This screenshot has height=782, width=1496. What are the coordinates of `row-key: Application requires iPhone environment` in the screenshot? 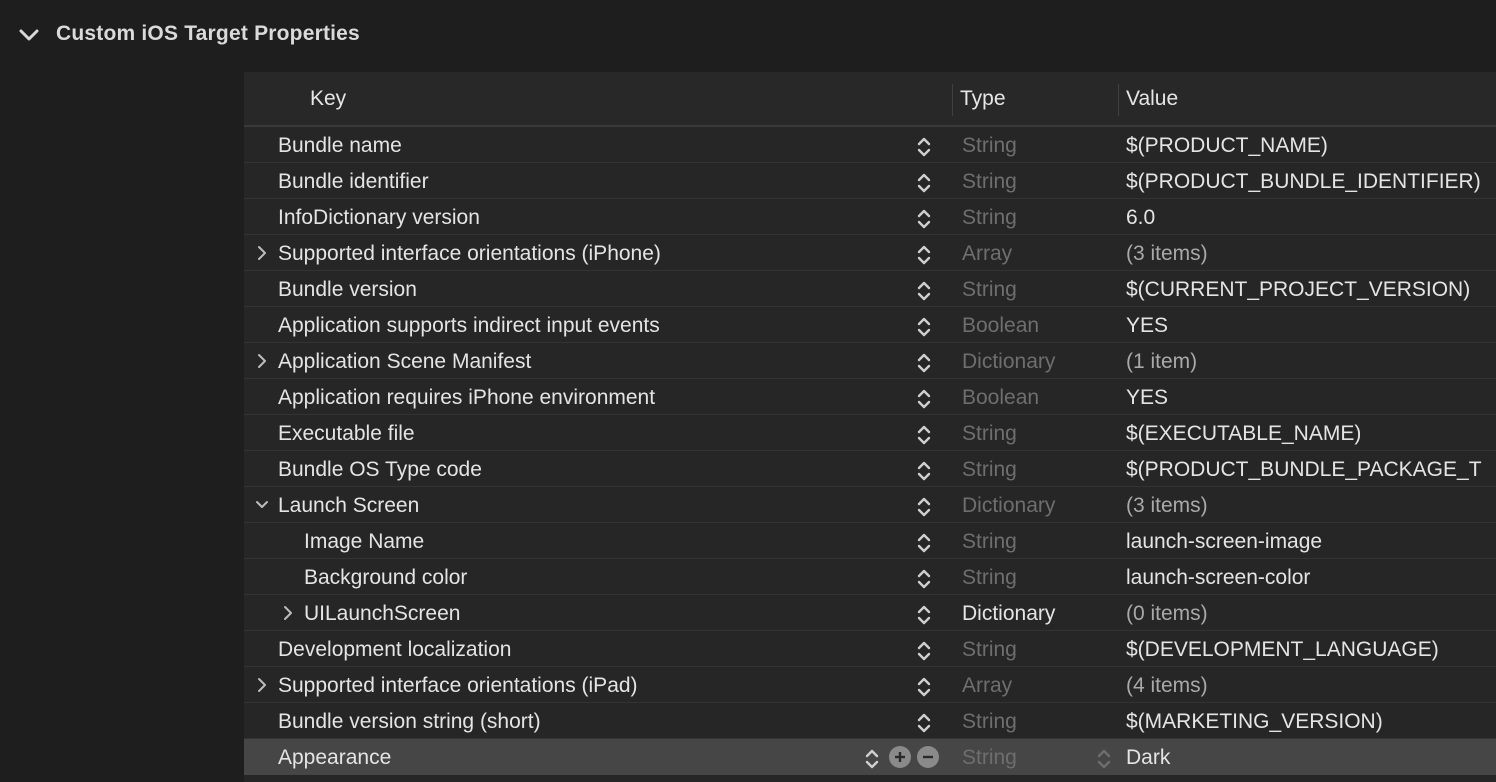 It's located at (466, 398).